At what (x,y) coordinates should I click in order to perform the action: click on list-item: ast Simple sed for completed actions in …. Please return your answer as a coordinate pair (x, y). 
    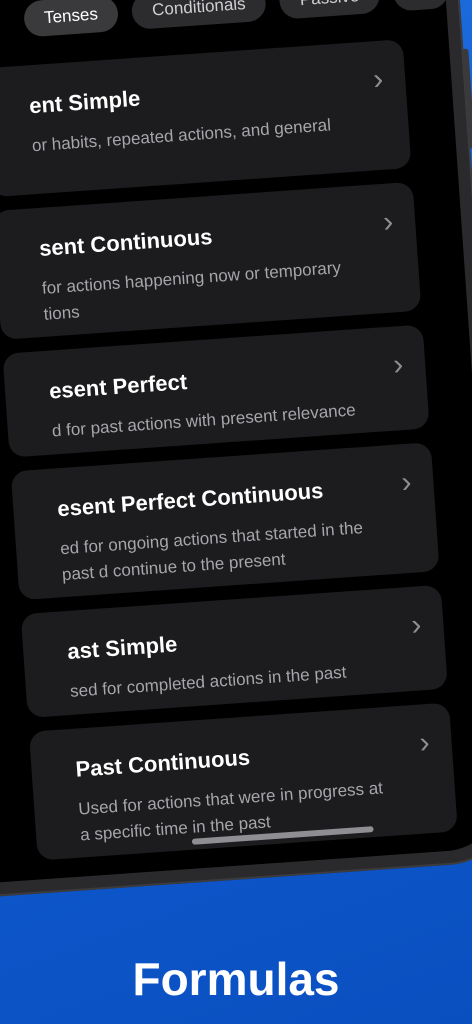
    Looking at the image, I should click on (234, 651).